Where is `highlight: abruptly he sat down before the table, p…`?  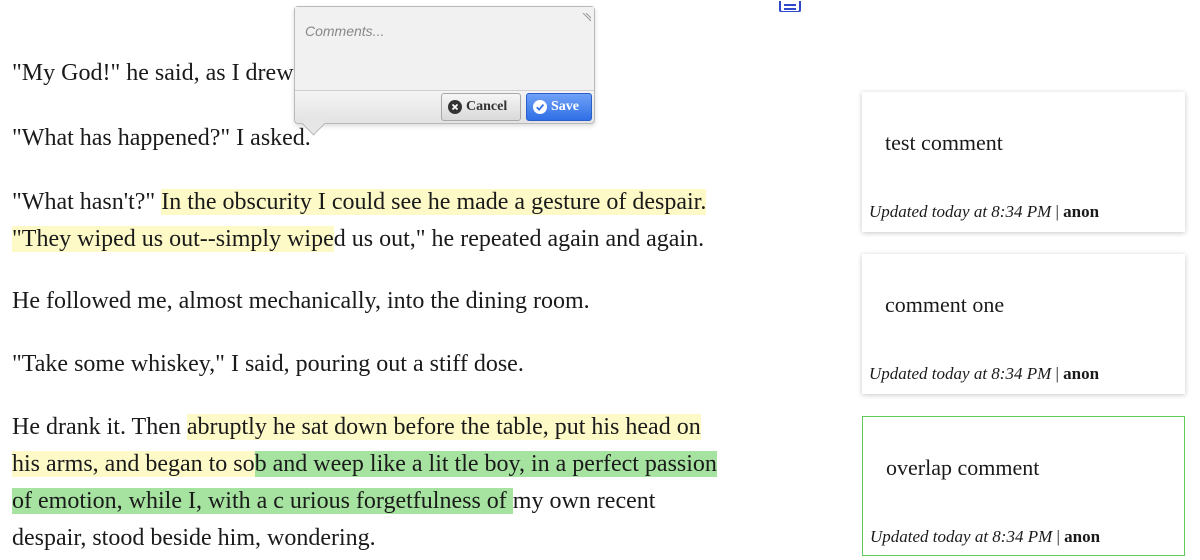
highlight: abruptly he sat down before the table, p… is located at coordinates (443, 427).